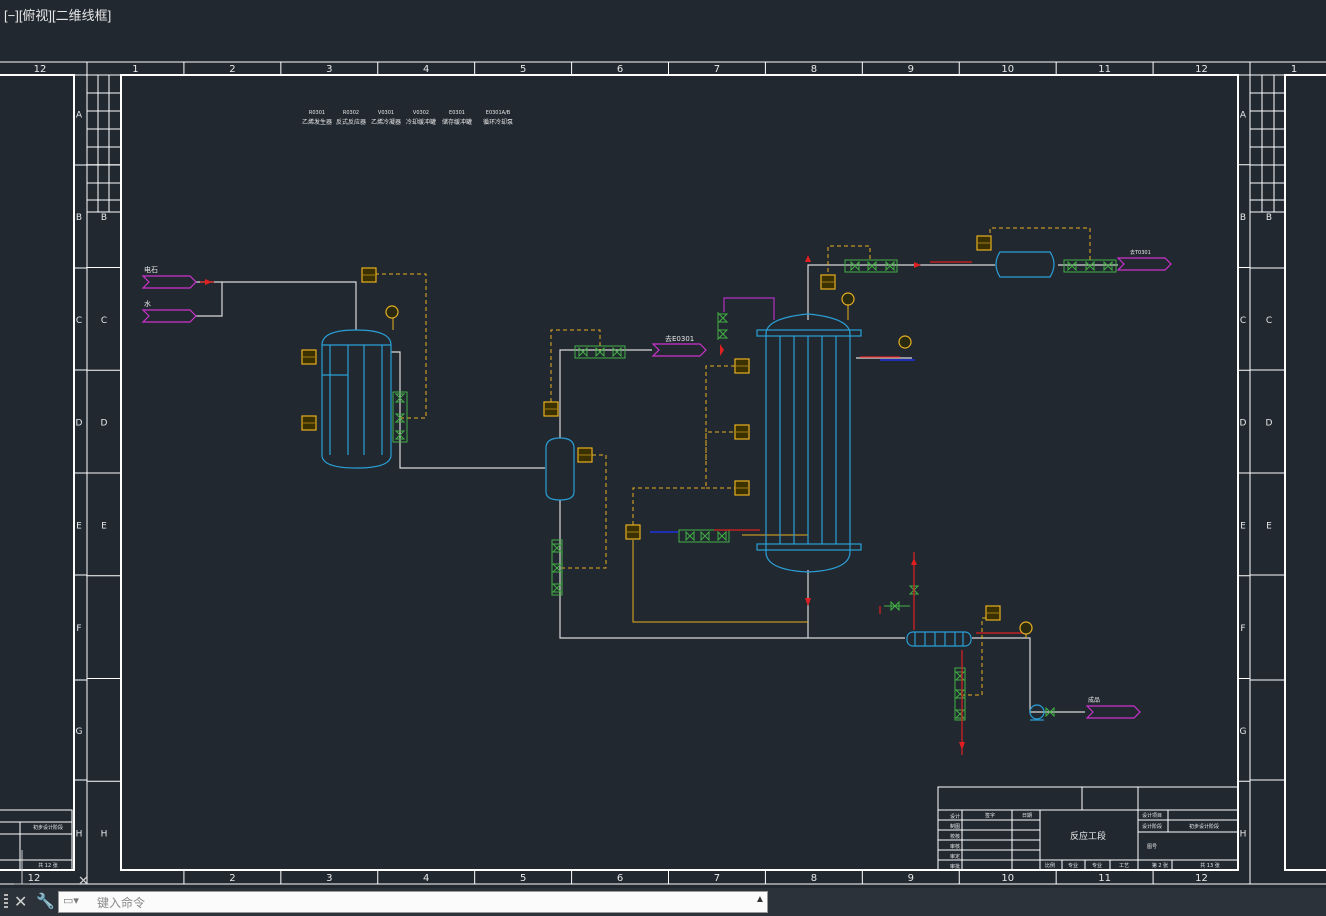  What do you see at coordinates (79, 321) in the screenshot?
I see `row-letter-left: C` at bounding box center [79, 321].